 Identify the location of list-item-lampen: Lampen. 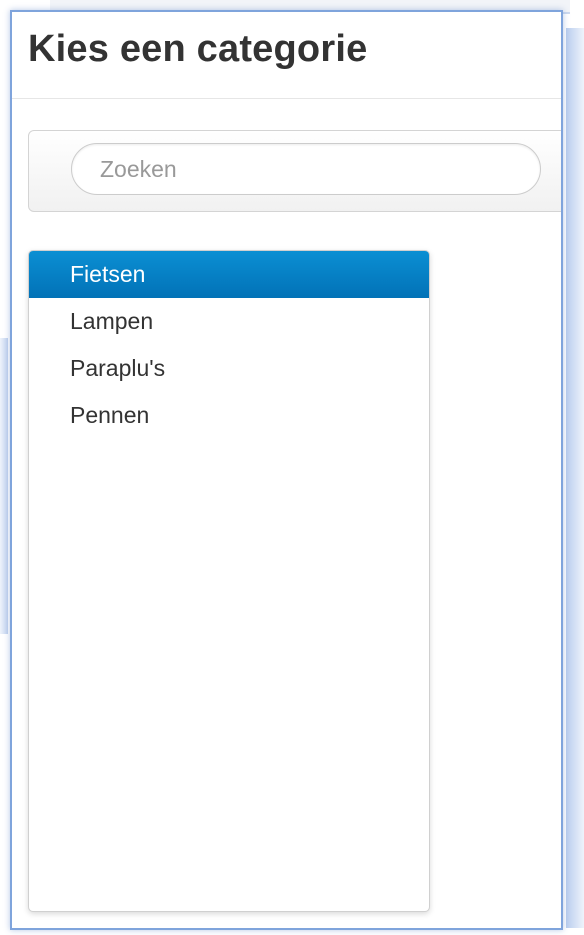
(229, 321).